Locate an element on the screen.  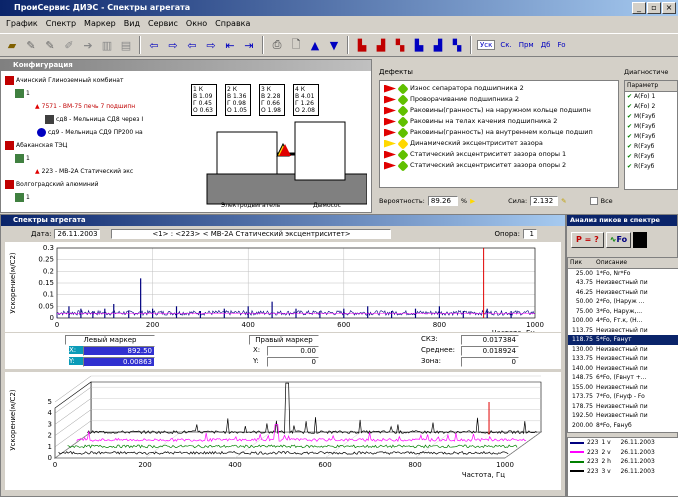
up-icon: ▲ is located at coordinates (315, 45).